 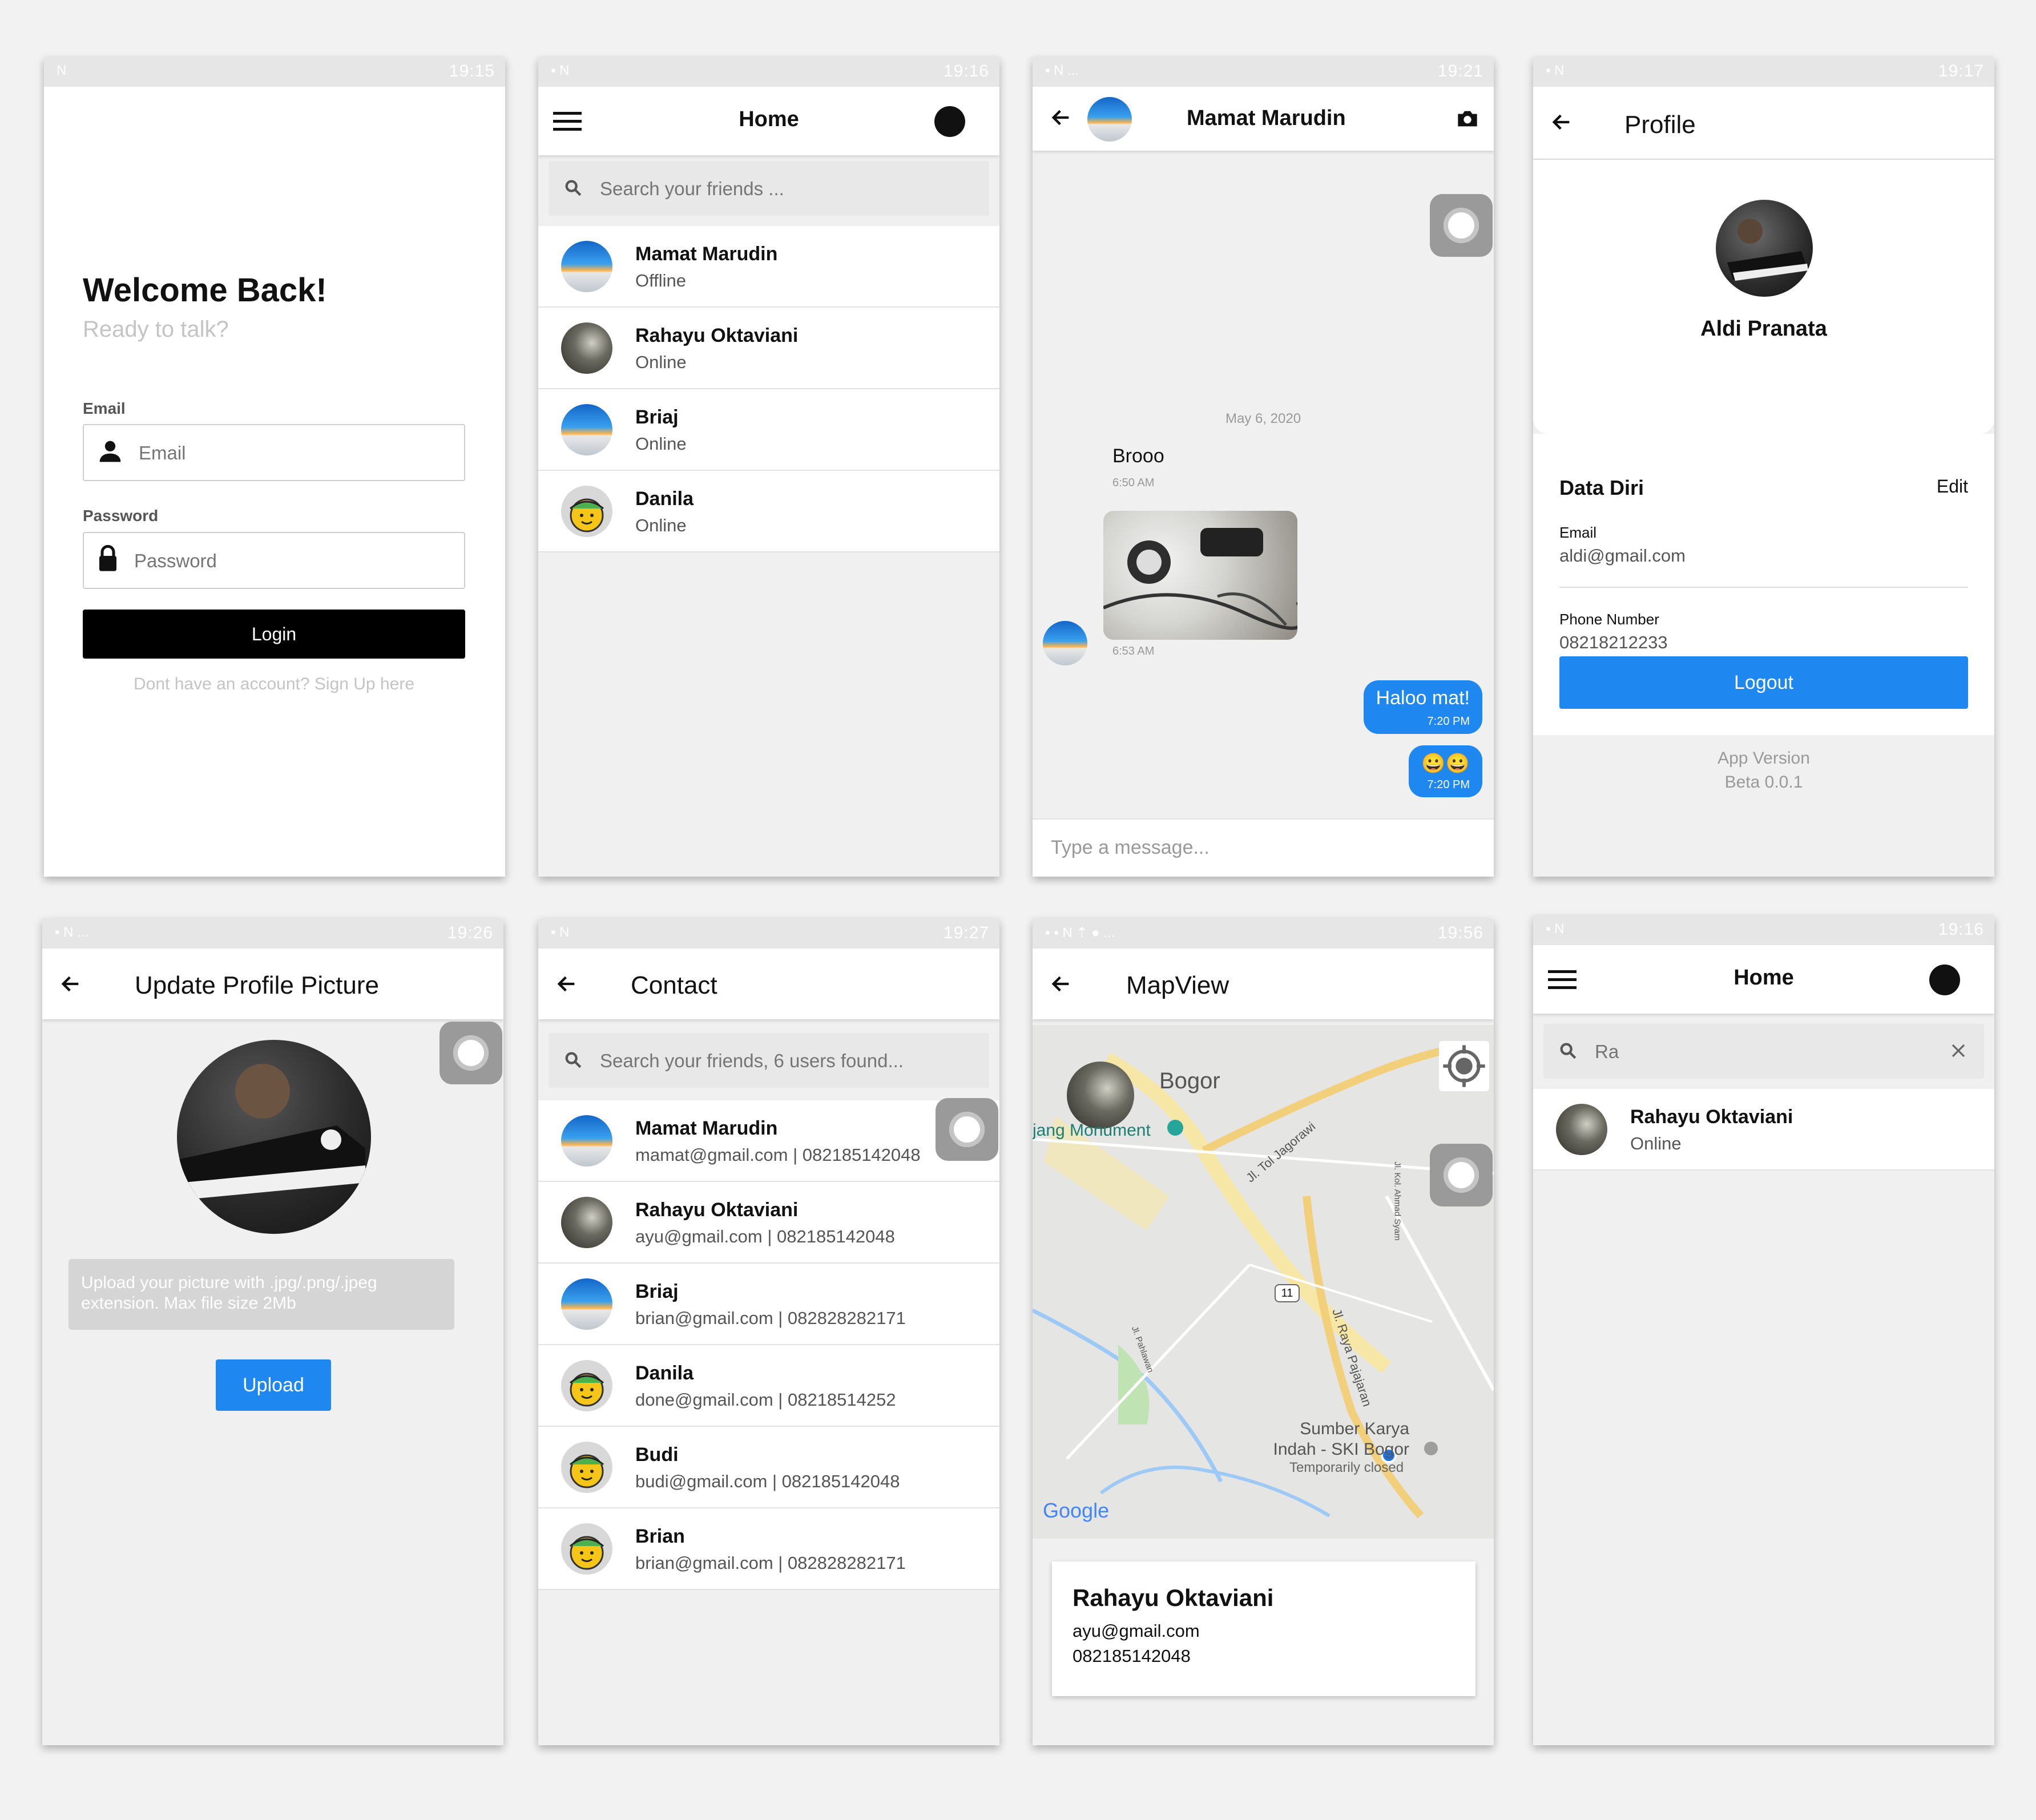 What do you see at coordinates (1341, 1439) in the screenshot?
I see `map-label-poi: Sumber Karya Indah - SKI Bogor` at bounding box center [1341, 1439].